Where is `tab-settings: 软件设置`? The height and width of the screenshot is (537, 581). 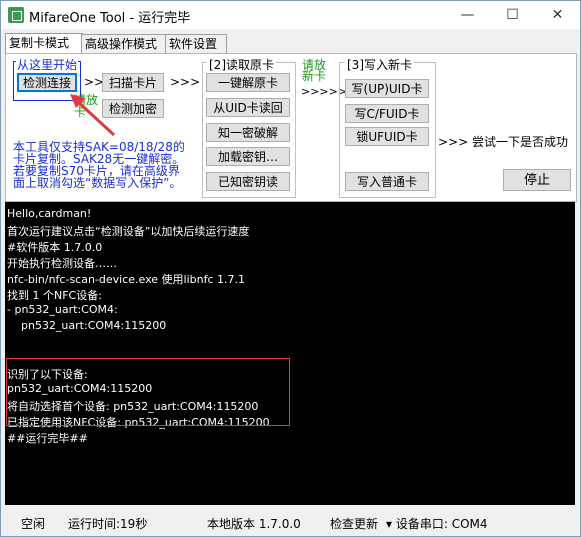 tab-settings: 软件设置 is located at coordinates (196, 43).